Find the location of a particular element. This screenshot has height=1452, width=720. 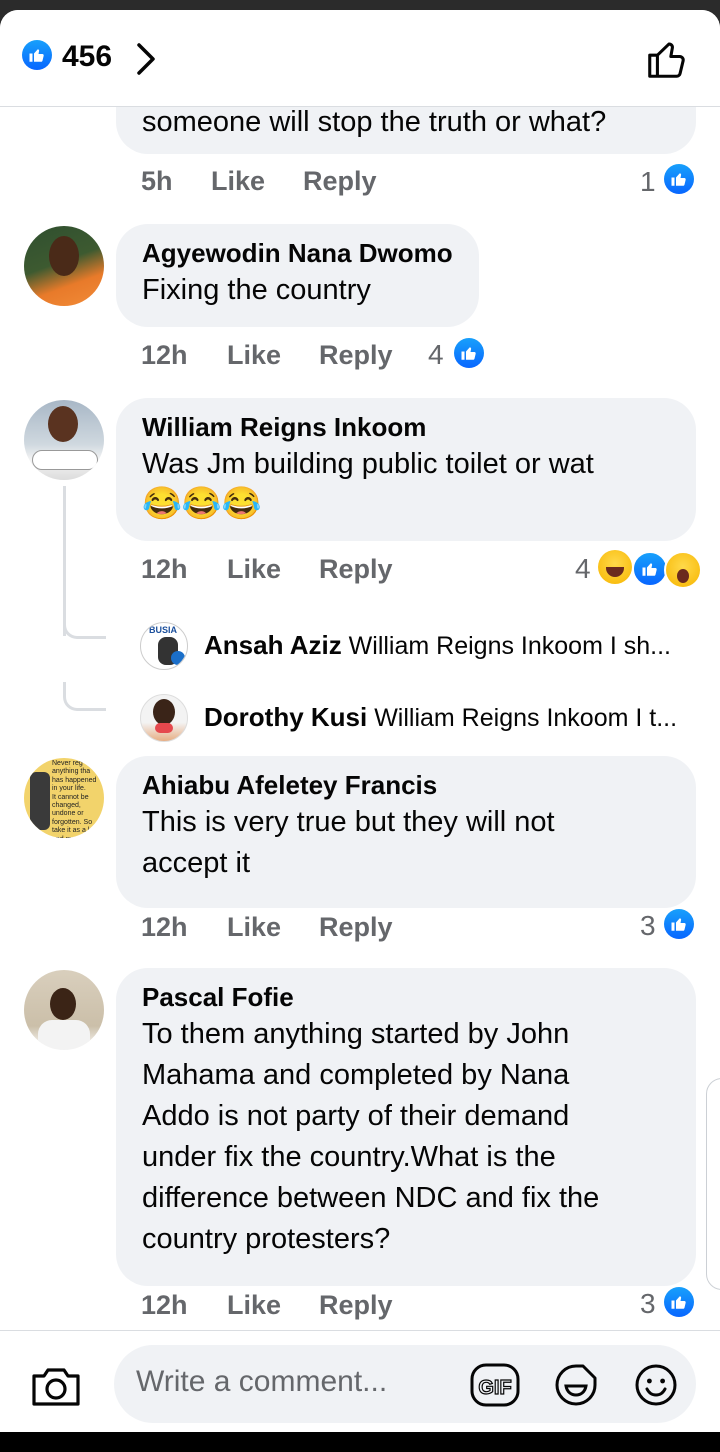

avatar-quote-line: has happened is located at coordinates (74, 780).